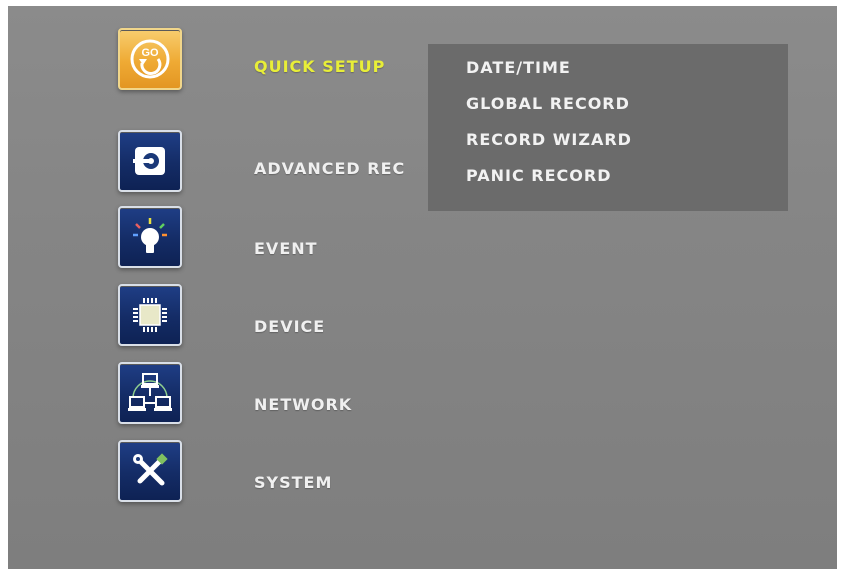 The width and height of the screenshot is (841, 573). I want to click on menu-label-event: EVENT, so click(286, 248).